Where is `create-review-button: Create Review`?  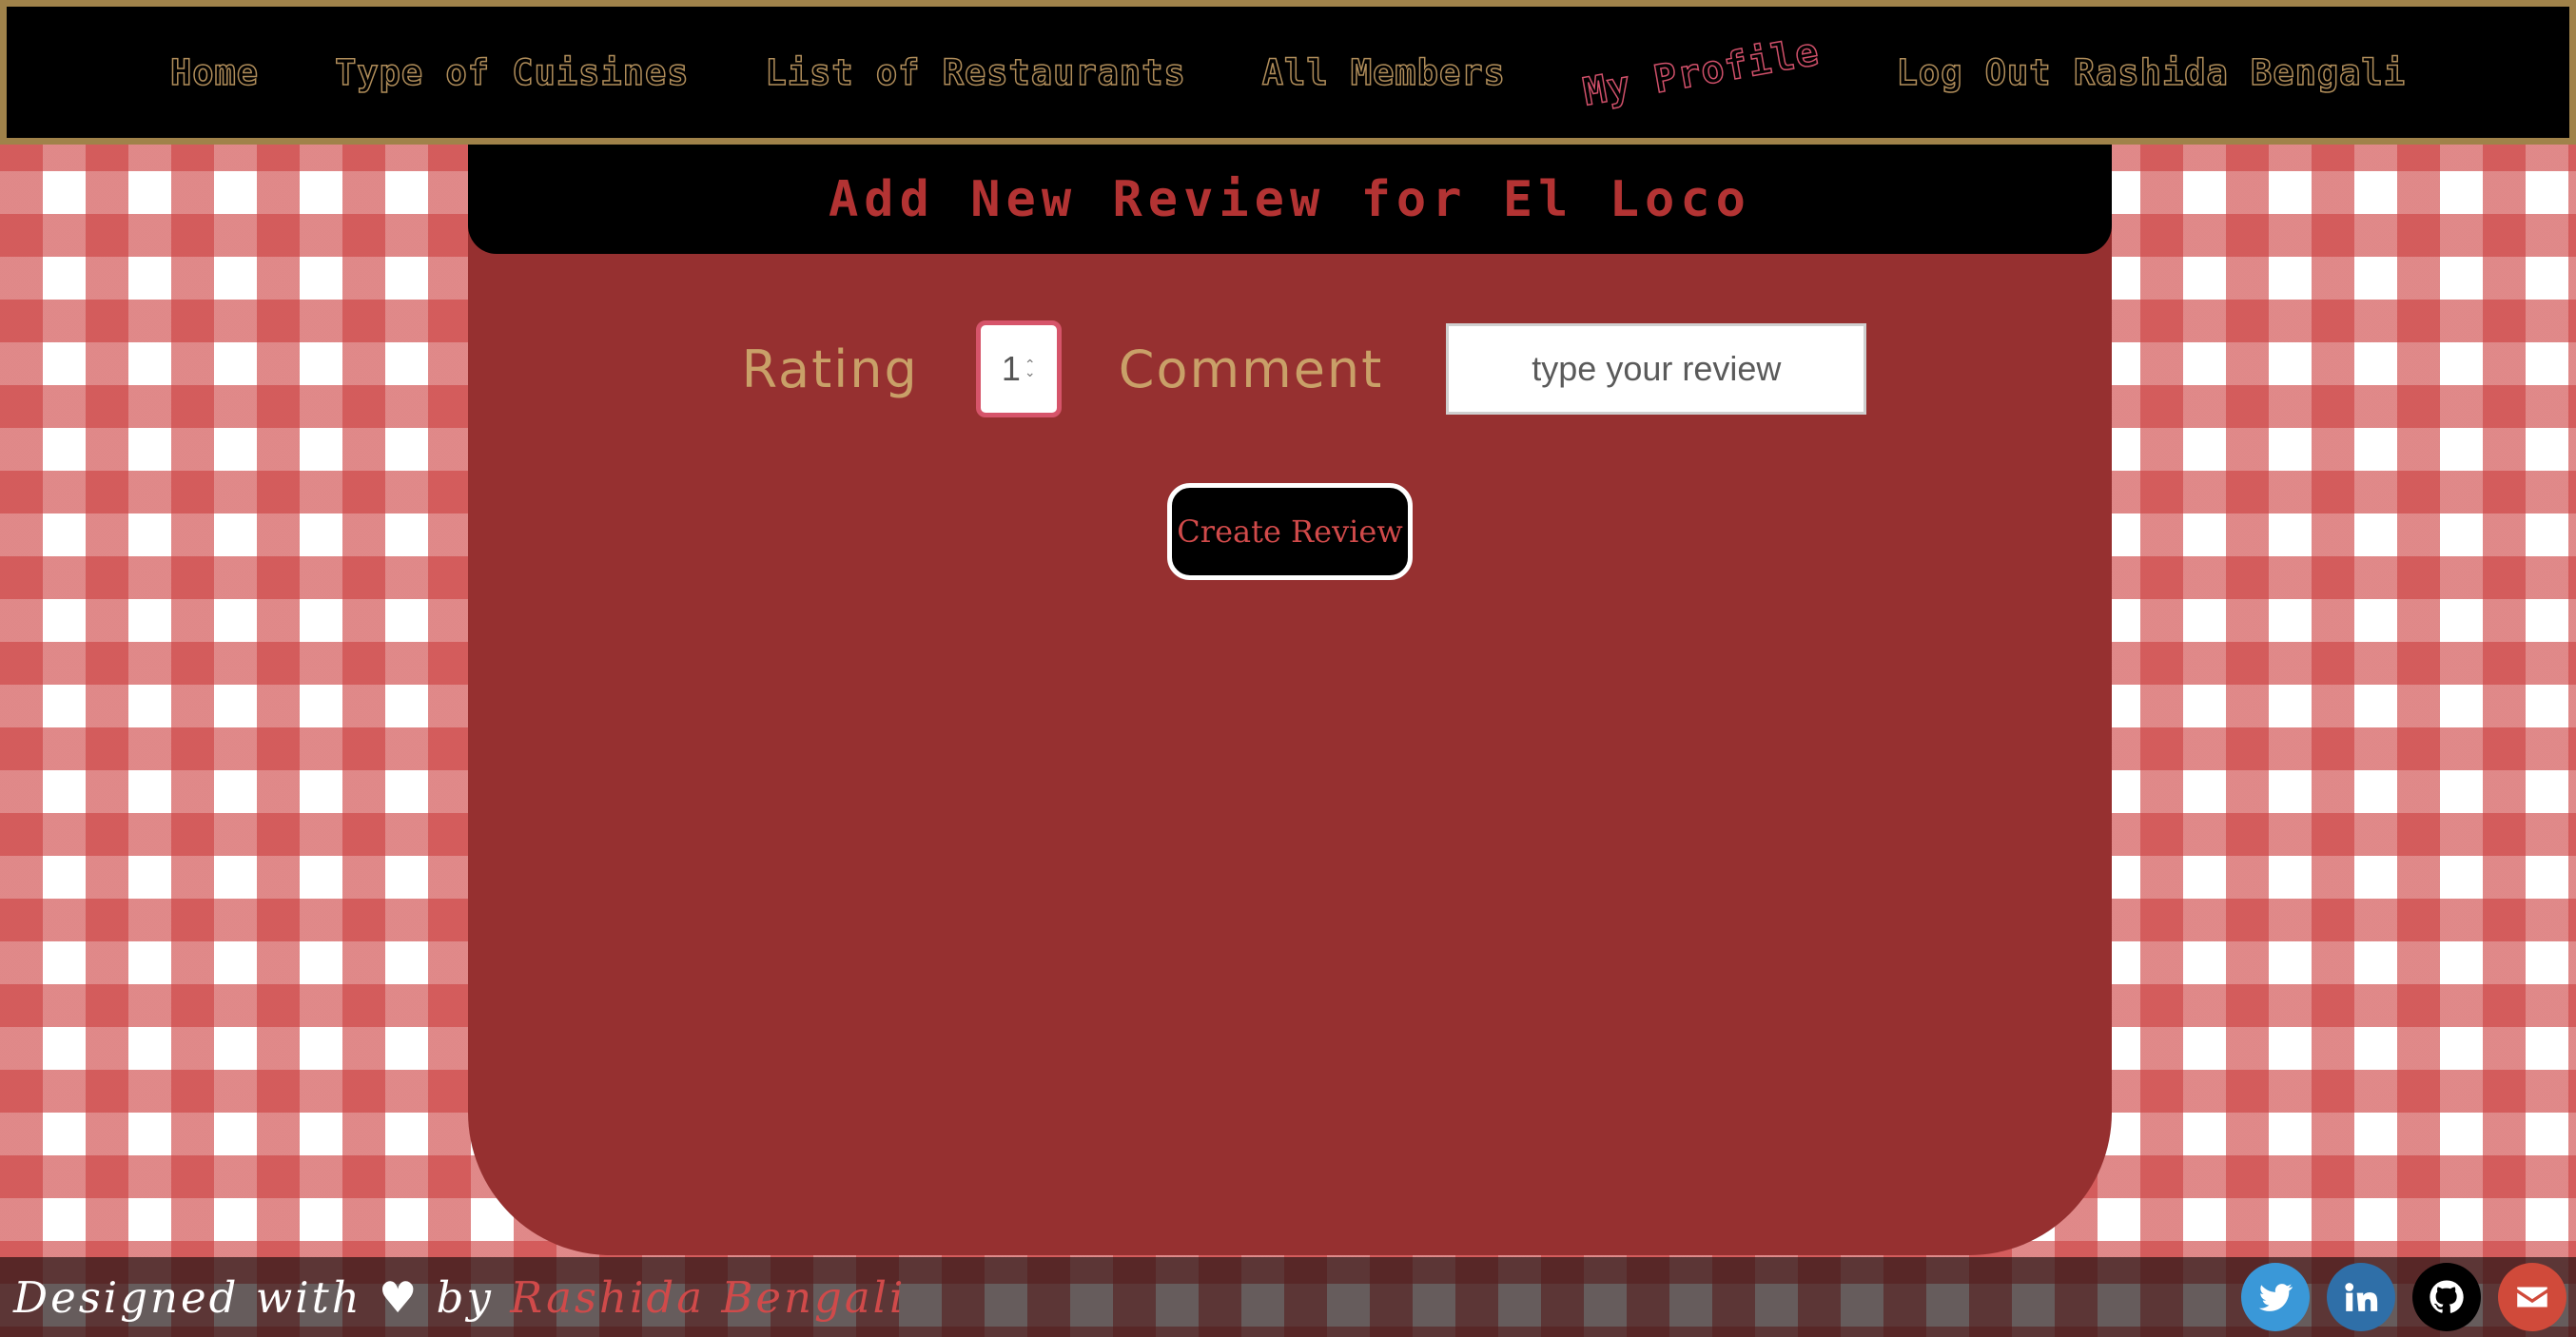
create-review-button: Create Review is located at coordinates (1290, 532).